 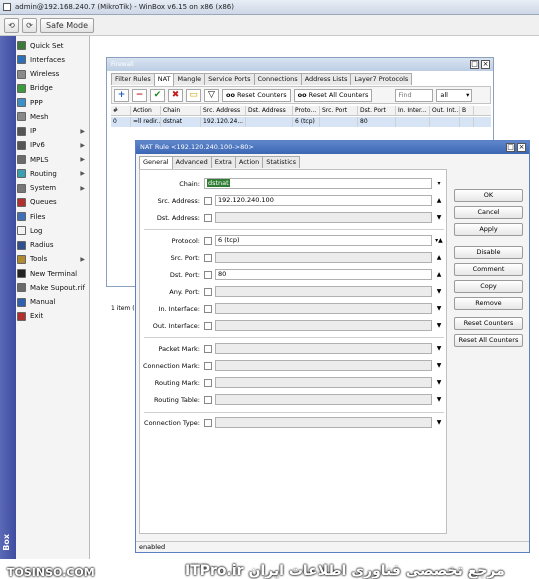 I want to click on in-interface-input, so click(x=323, y=308).